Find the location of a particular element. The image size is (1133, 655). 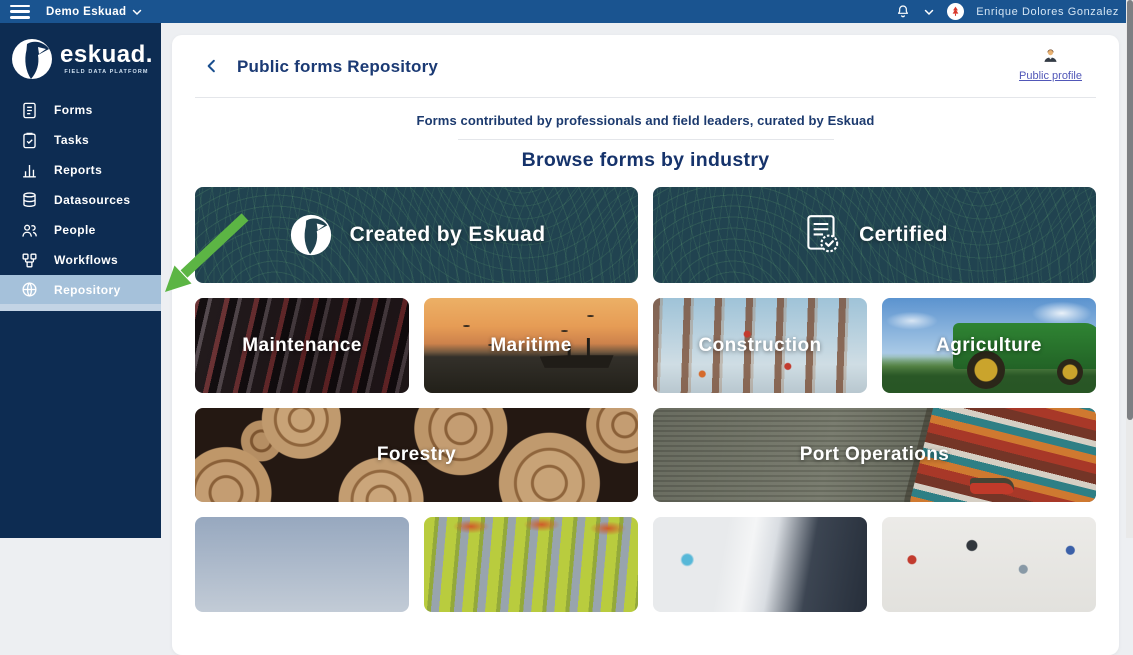

user-name-label: Enrique Dolores Gonzalez is located at coordinates (1047, 11).